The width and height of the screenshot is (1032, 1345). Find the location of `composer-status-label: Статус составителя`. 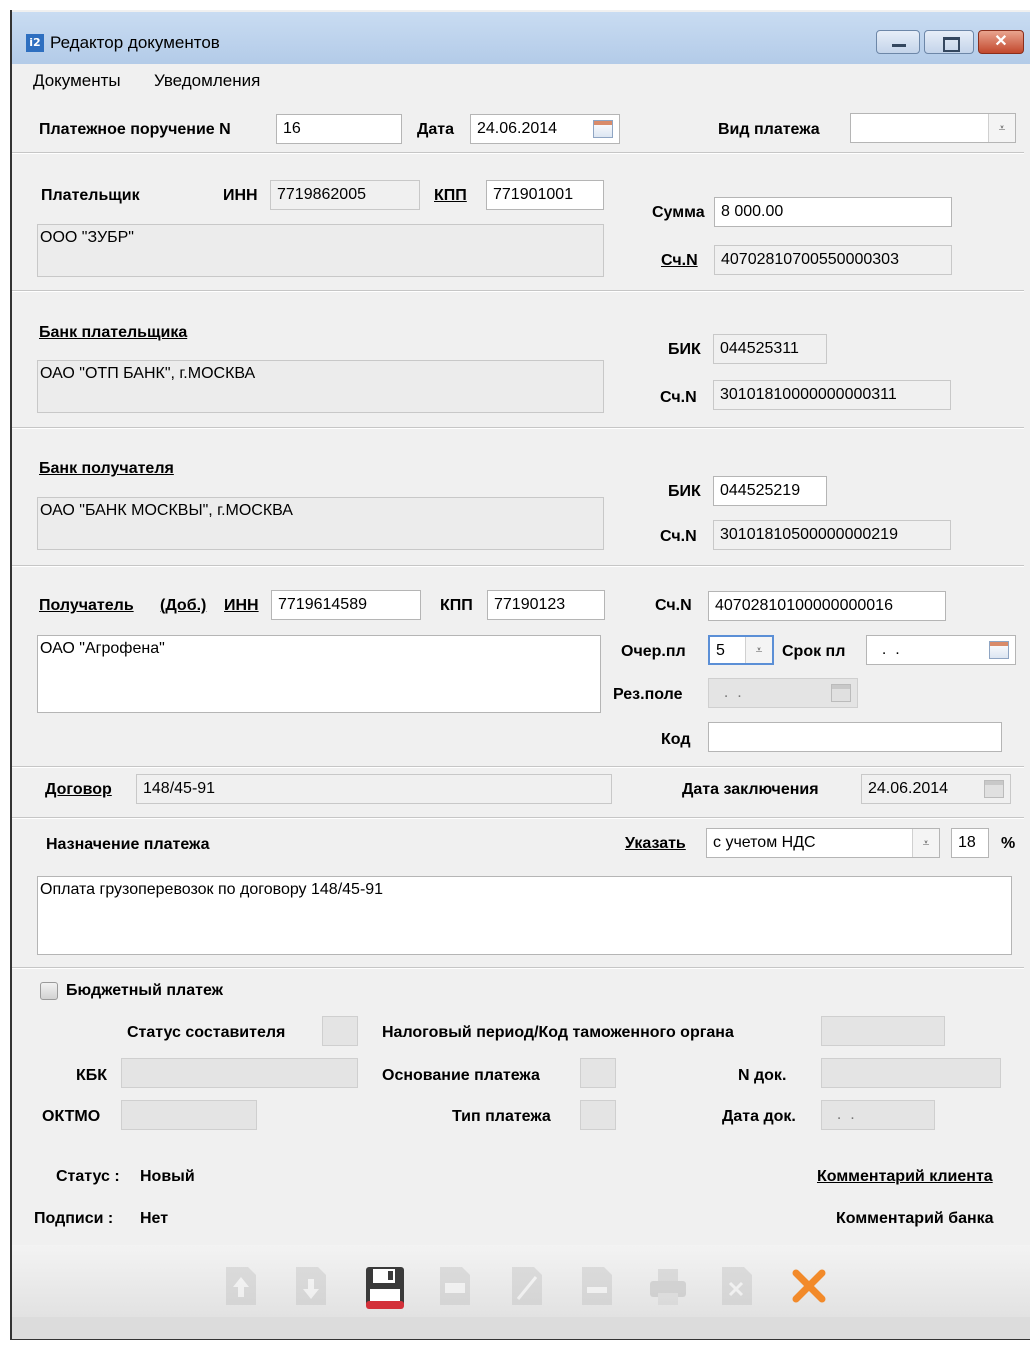

composer-status-label: Статус составителя is located at coordinates (206, 1032).